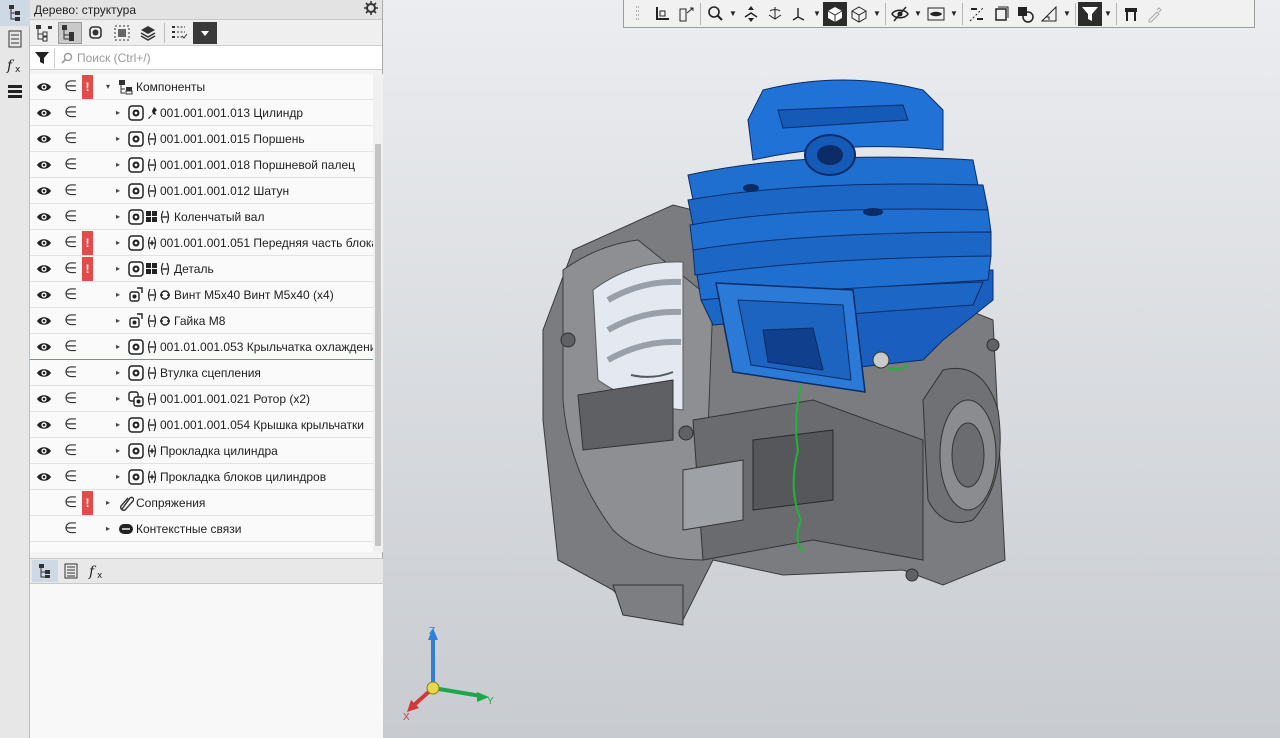 This screenshot has height=738, width=1280. Describe the element at coordinates (218, 57) in the screenshot. I see `search-input: Поиск (Ctrl+/)` at that location.